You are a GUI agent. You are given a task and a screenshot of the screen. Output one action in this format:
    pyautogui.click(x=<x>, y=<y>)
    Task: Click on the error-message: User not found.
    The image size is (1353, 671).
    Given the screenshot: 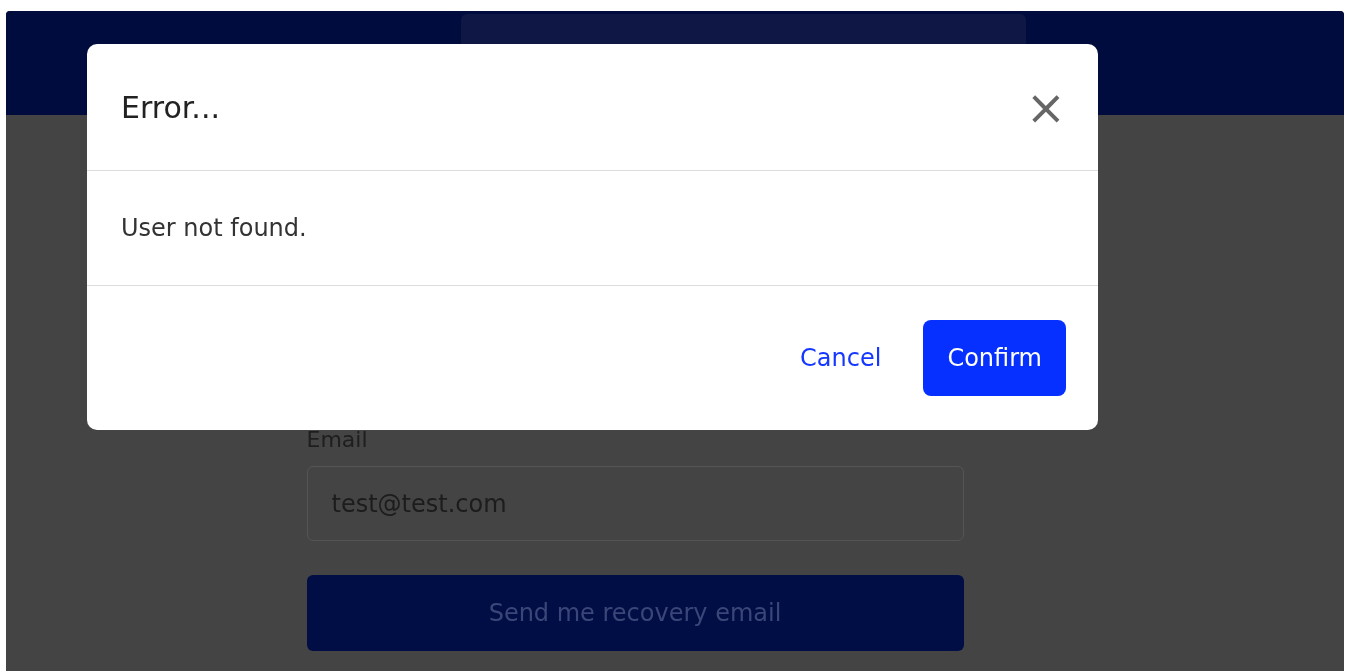 What is the action you would take?
    pyautogui.click(x=214, y=228)
    